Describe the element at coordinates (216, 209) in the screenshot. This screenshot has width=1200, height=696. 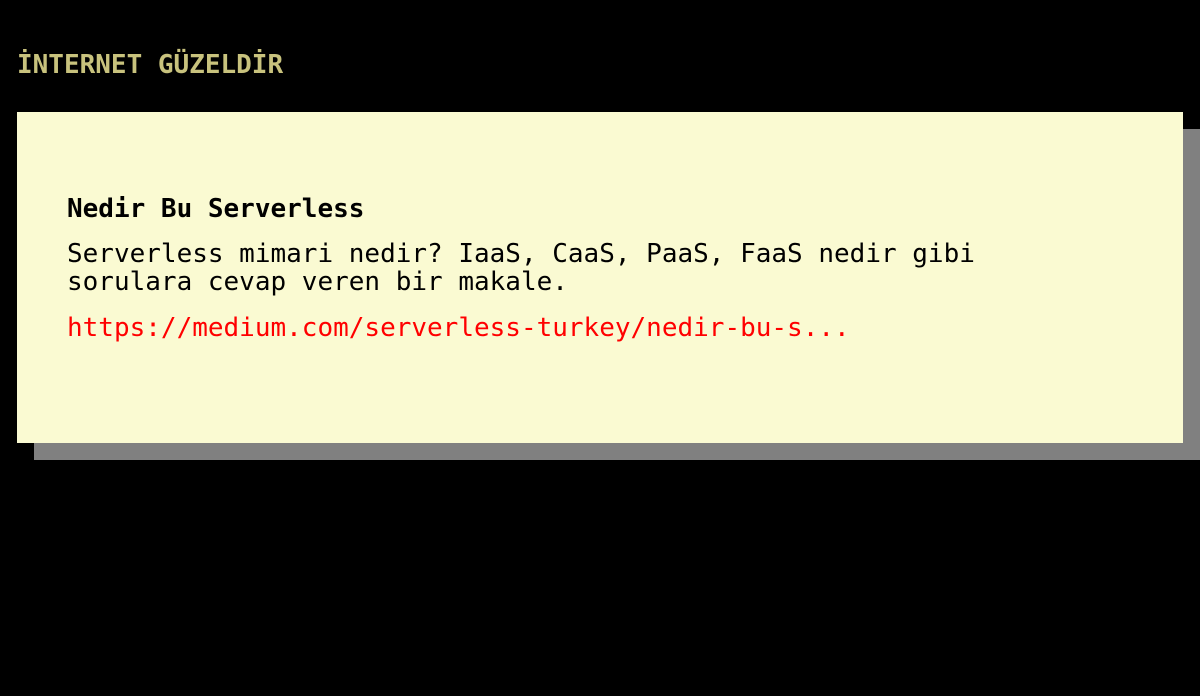
I see `card-title: Nedir Bu Serverless` at that location.